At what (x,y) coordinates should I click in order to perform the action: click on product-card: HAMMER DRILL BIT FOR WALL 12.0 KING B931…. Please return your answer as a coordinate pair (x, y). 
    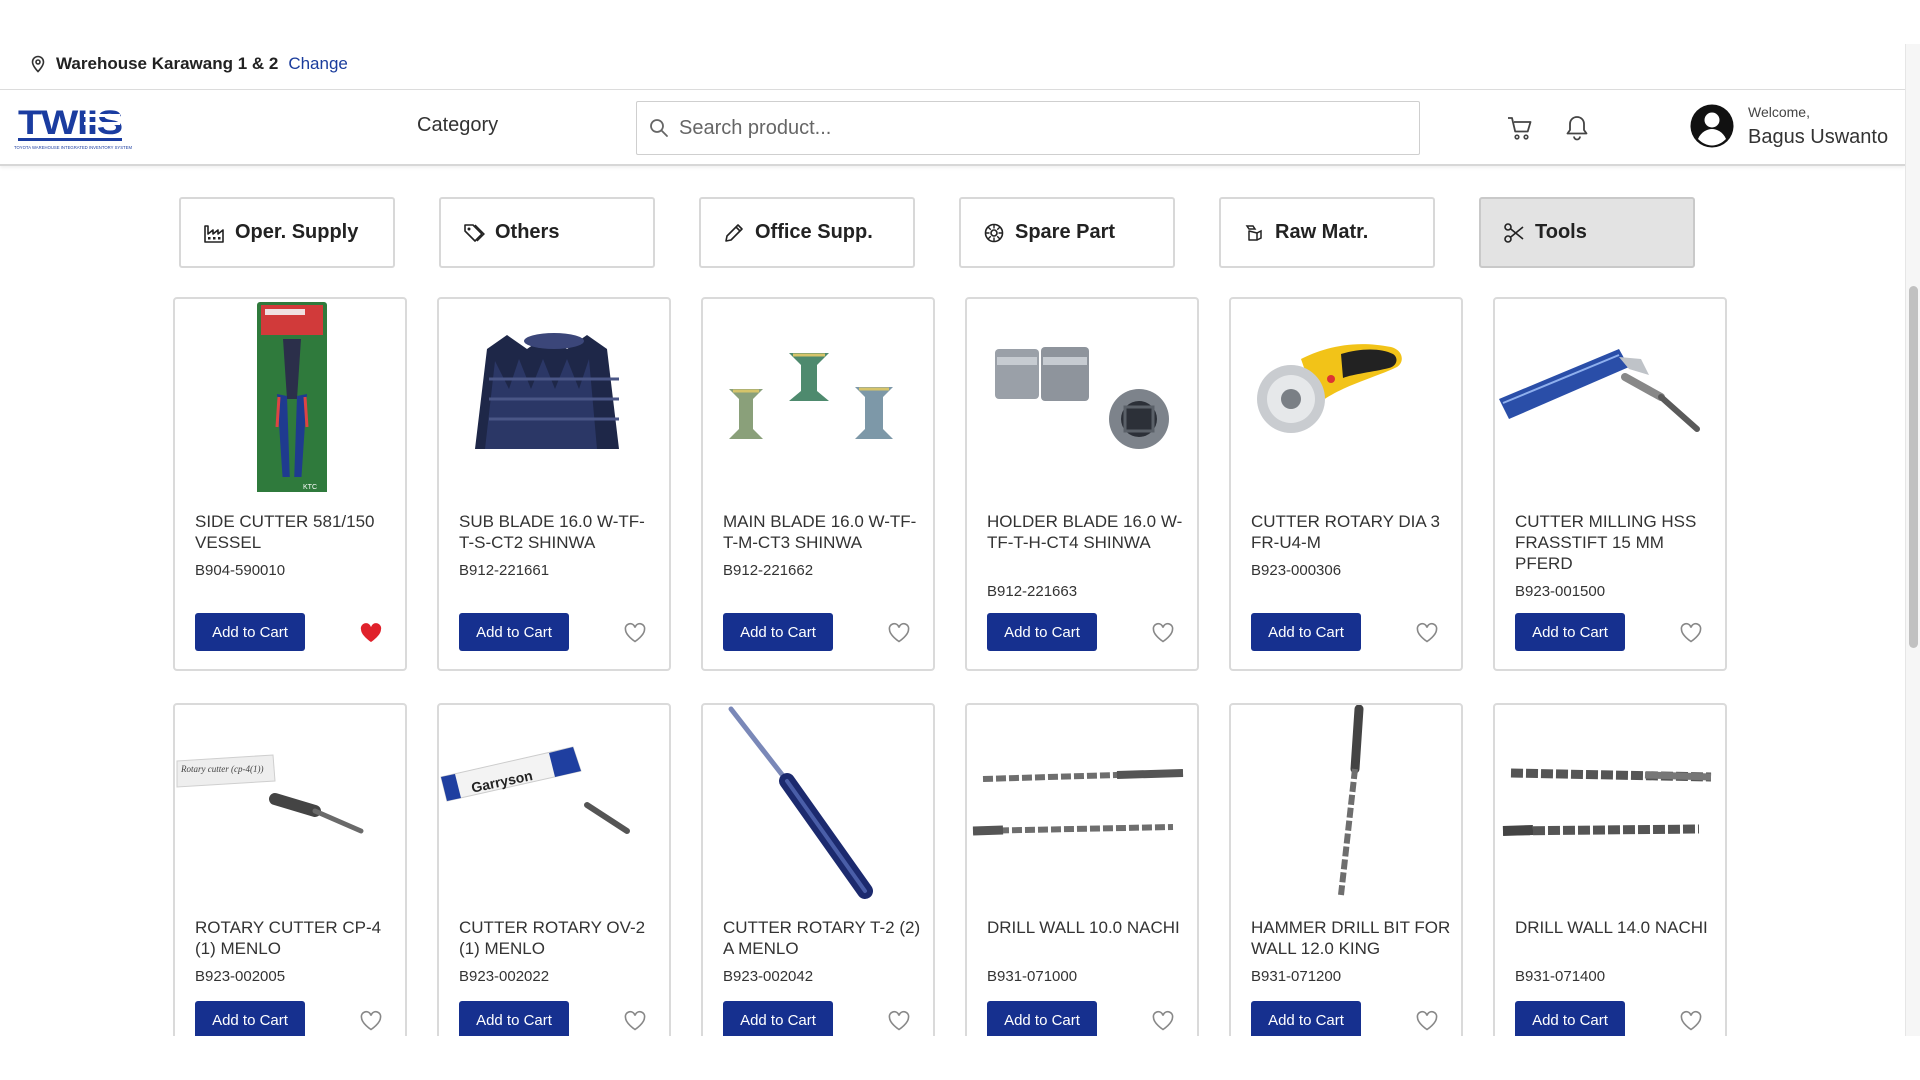
    Looking at the image, I should click on (1346, 869).